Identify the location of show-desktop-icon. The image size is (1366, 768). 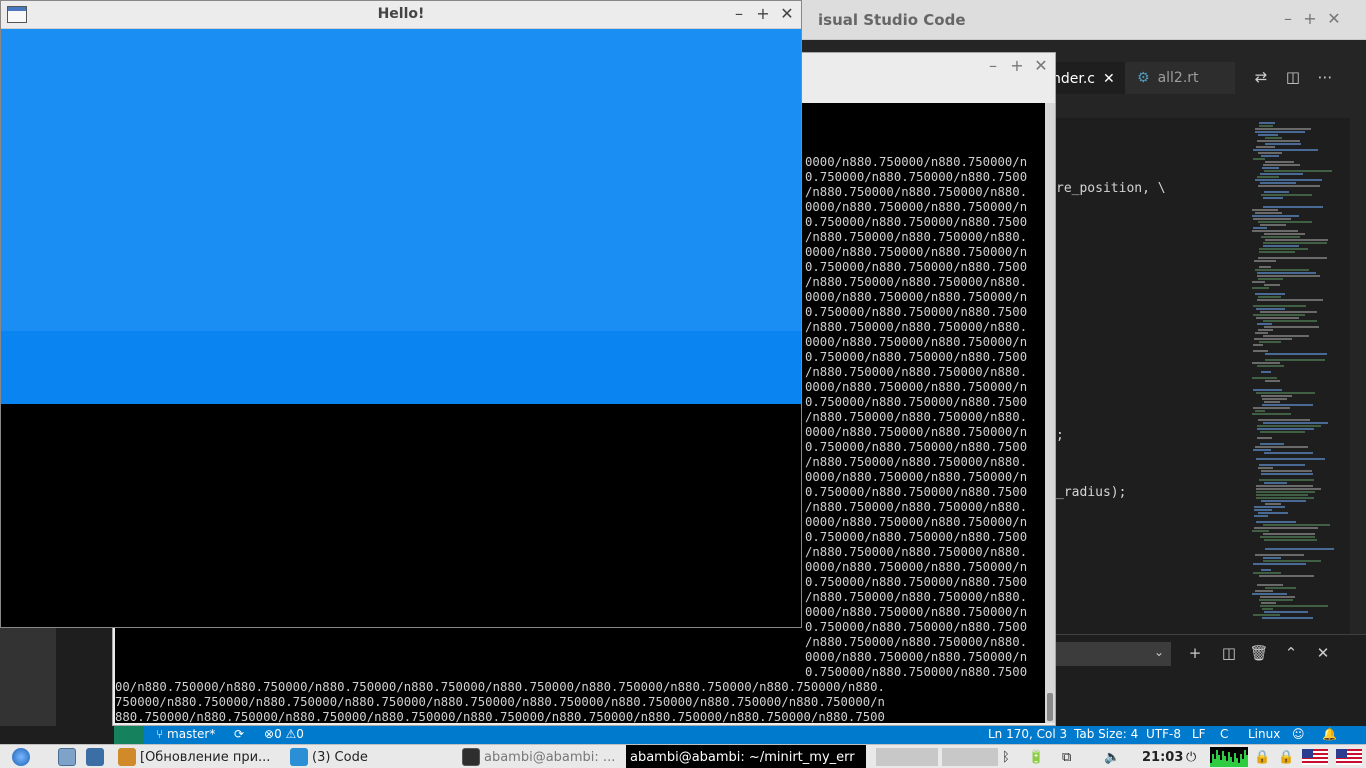
(67, 756).